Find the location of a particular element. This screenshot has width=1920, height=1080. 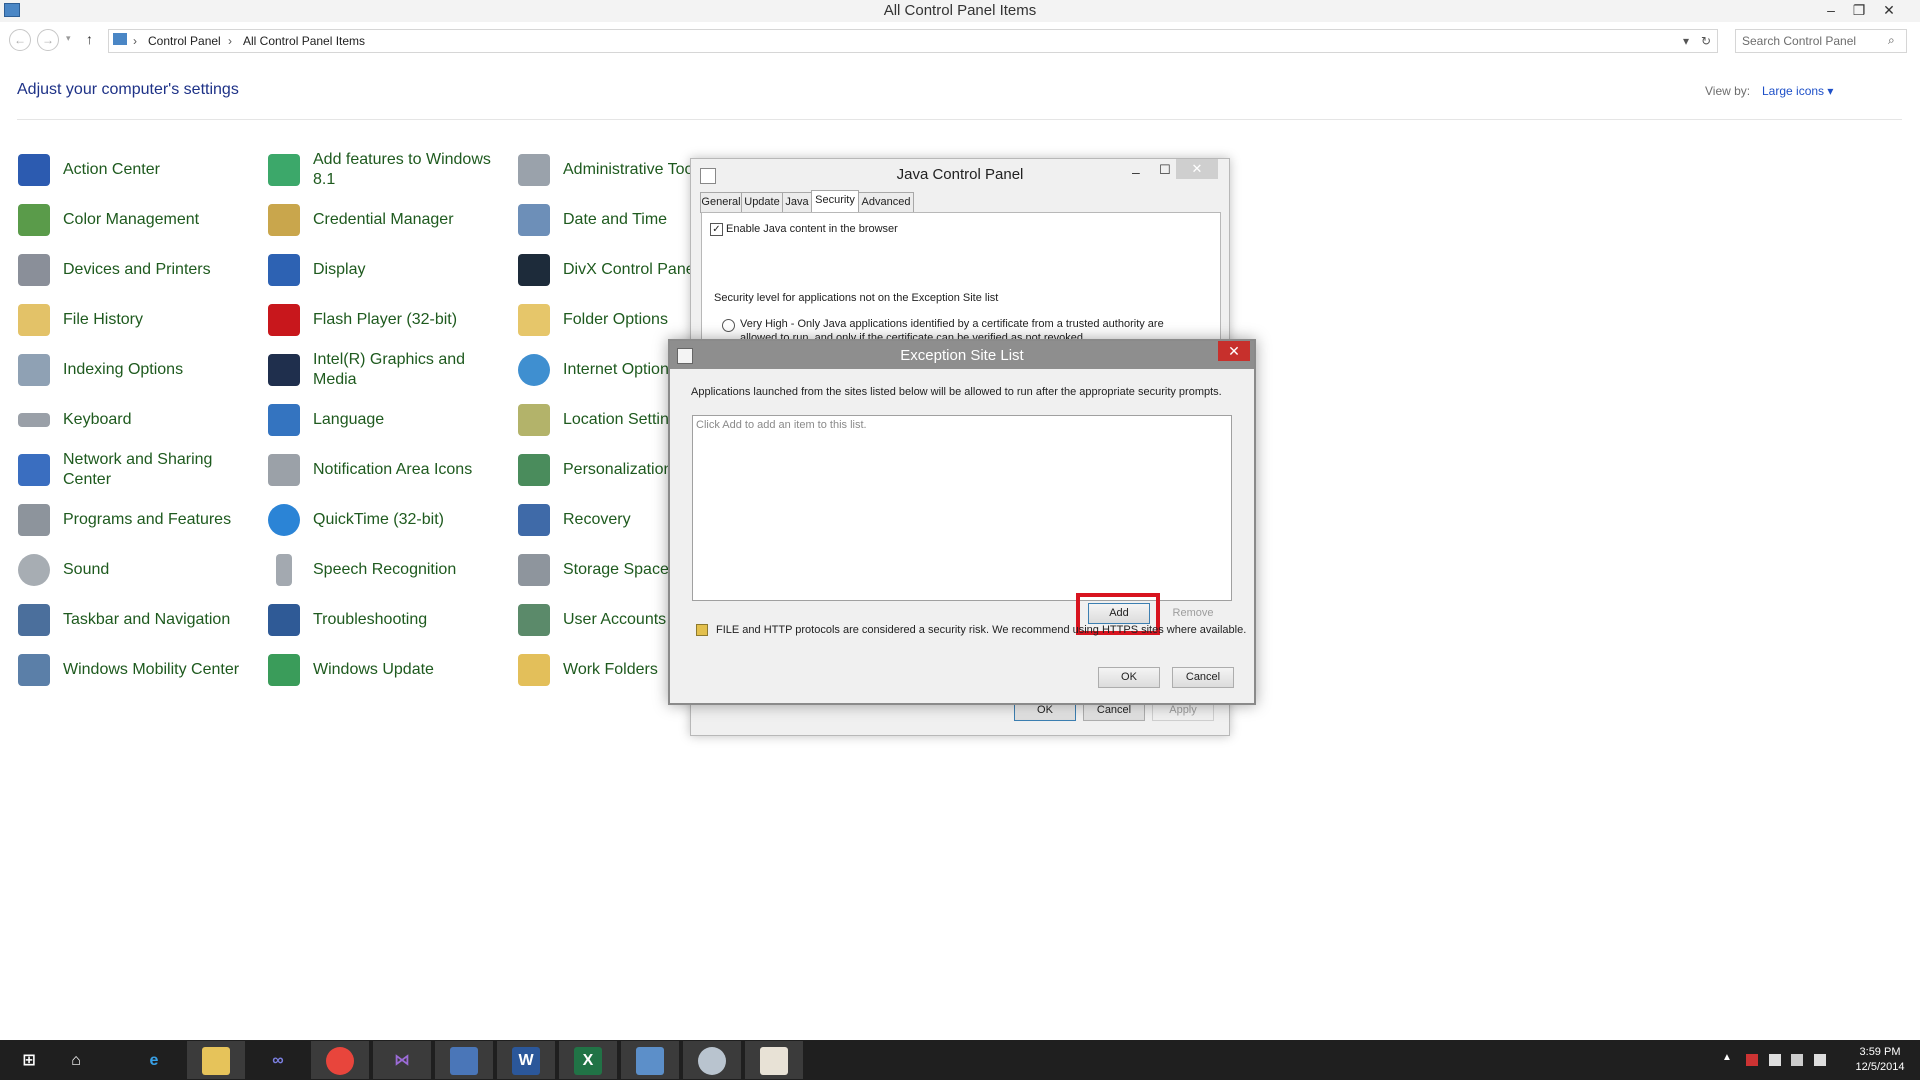

taskbar-file-explorer is located at coordinates (216, 1060).